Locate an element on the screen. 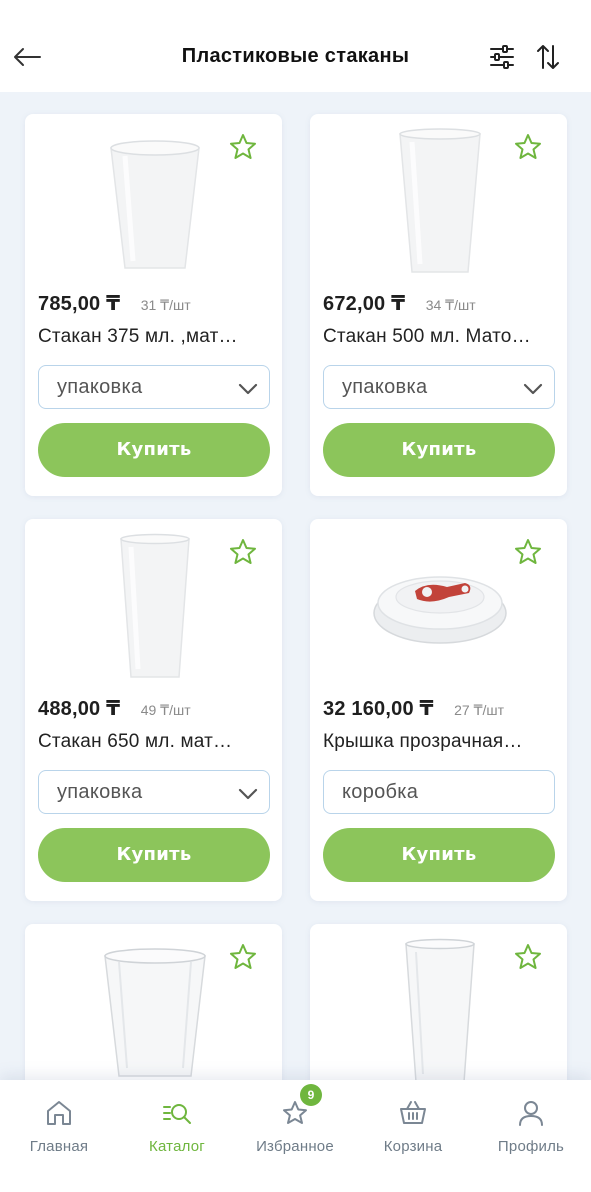 The image size is (591, 1192). price-row: 488,00 ₸ 49 ₸/шт is located at coordinates (114, 708).